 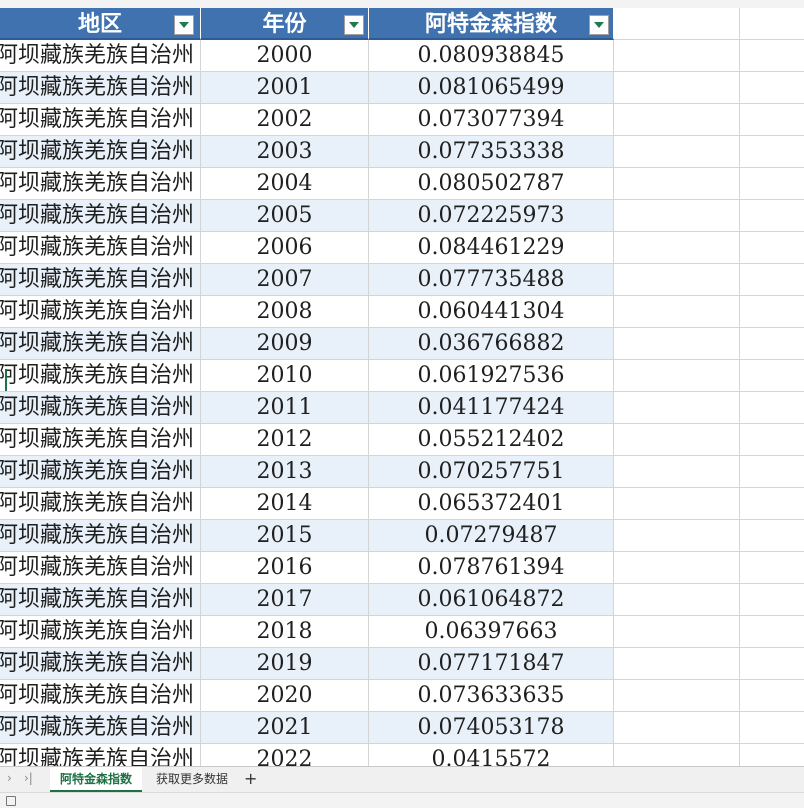 I want to click on cell-year: 2016, so click(x=285, y=568).